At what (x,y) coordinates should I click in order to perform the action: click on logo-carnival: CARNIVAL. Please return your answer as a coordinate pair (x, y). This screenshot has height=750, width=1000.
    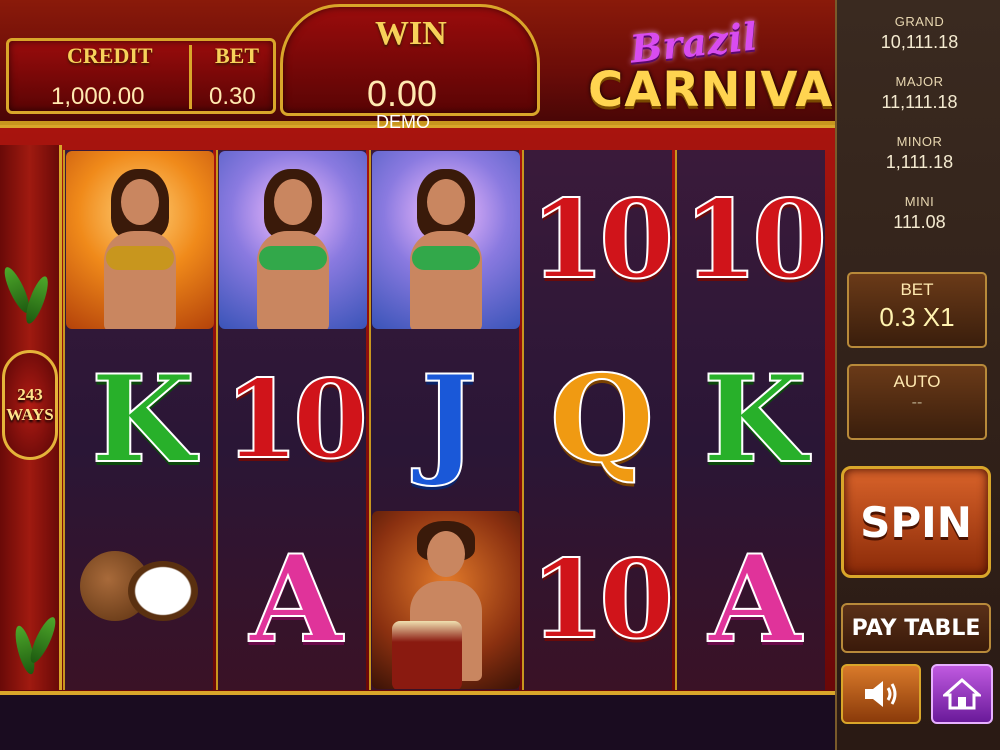
    Looking at the image, I should click on (726, 90).